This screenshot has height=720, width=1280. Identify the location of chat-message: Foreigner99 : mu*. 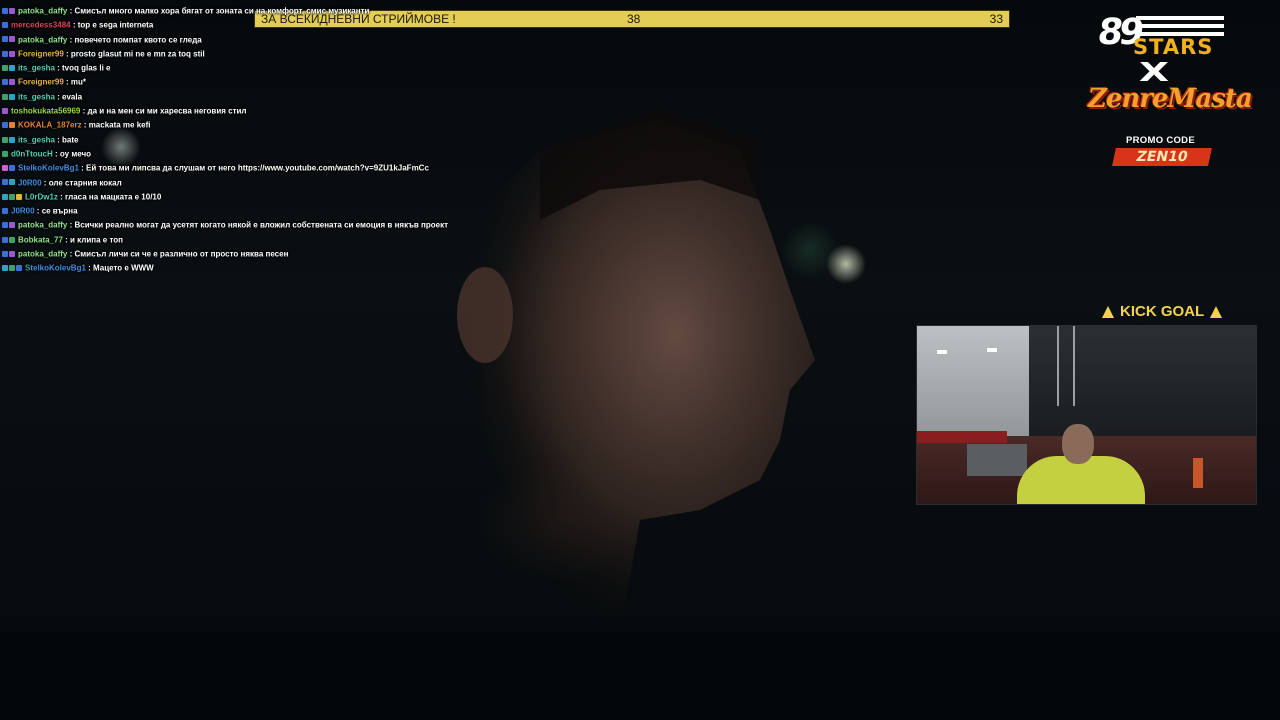
(237, 82).